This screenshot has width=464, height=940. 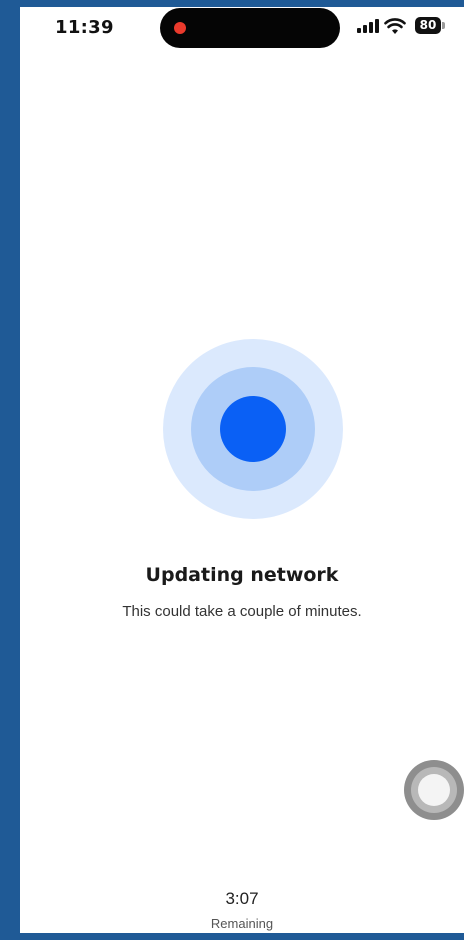 I want to click on status-time: 11:39, so click(x=84, y=27).